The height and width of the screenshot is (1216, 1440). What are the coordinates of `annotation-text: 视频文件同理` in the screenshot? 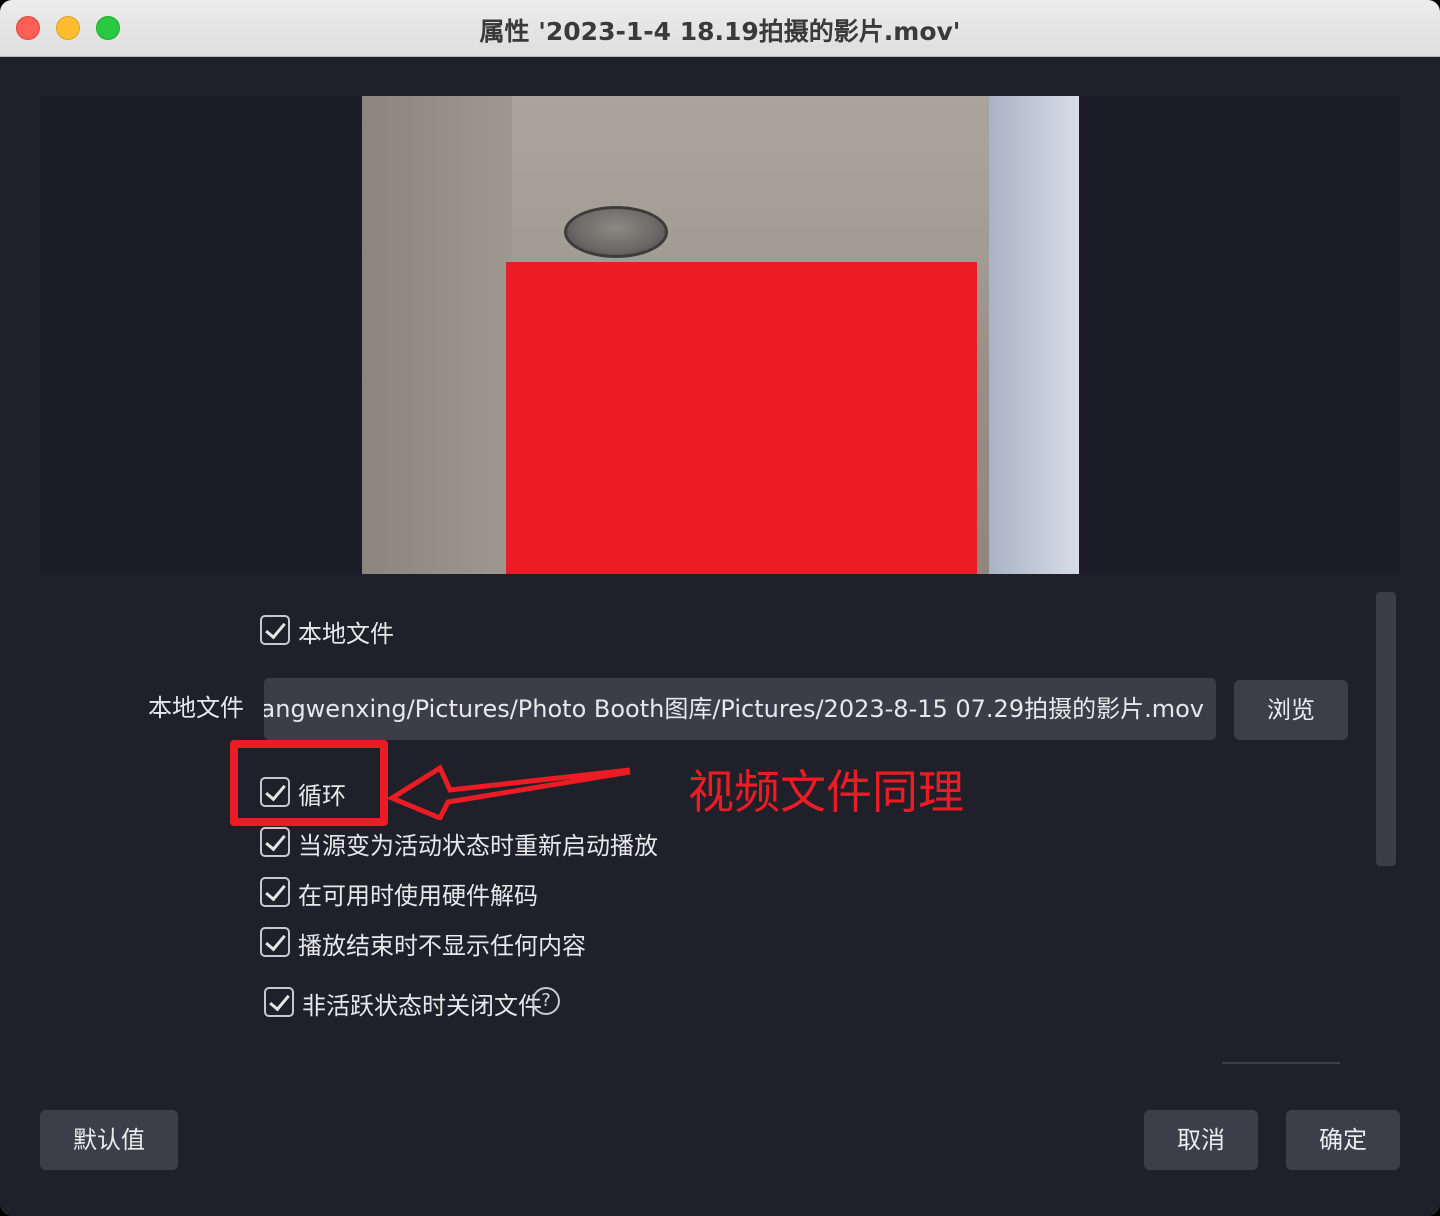 It's located at (826, 792).